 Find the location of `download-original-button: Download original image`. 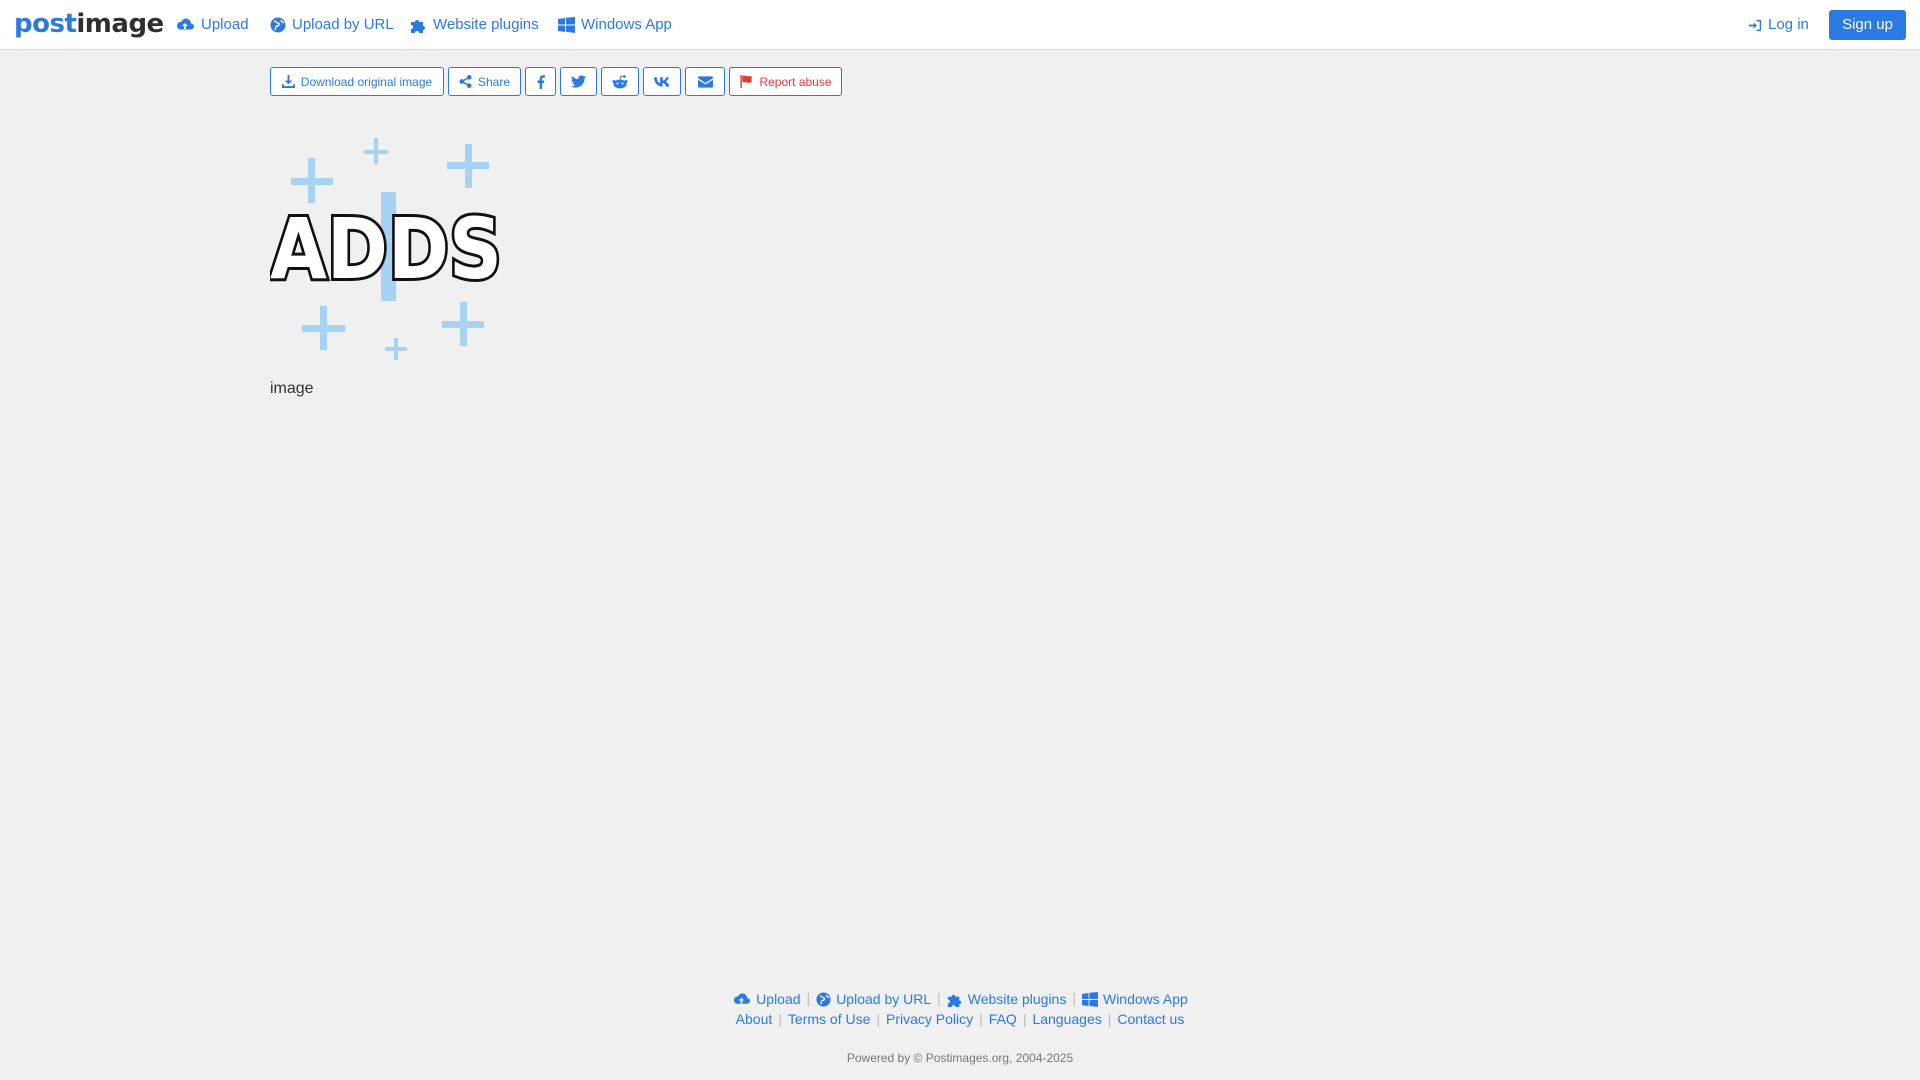

download-original-button: Download original image is located at coordinates (357, 81).